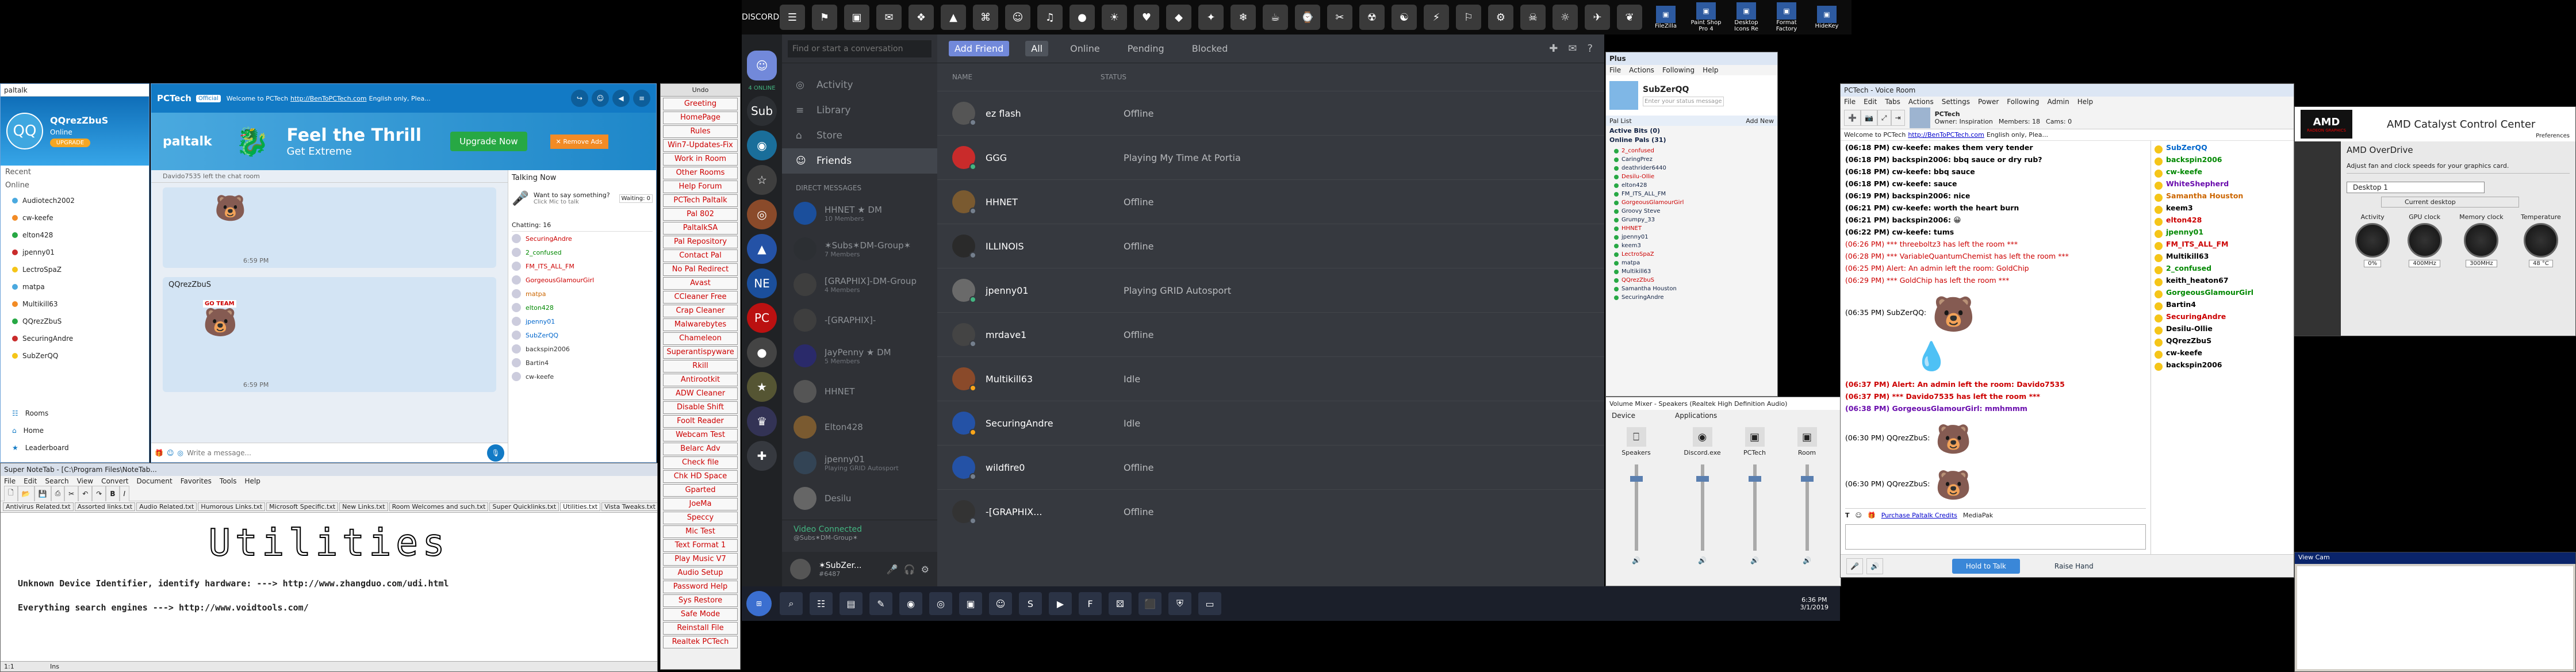 The height and width of the screenshot is (672, 2576). I want to click on voice-user: elton428, so click(2222, 222).